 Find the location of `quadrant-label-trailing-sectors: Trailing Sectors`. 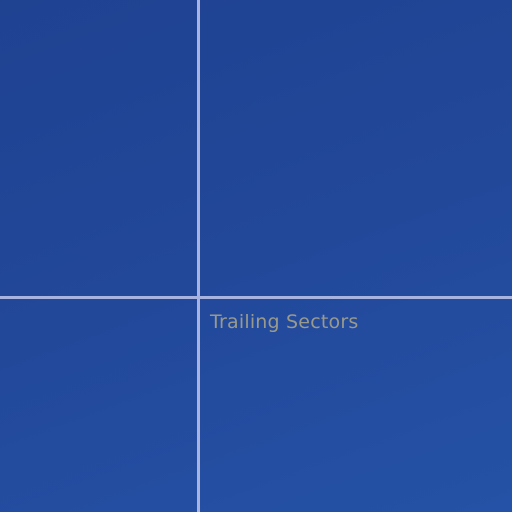

quadrant-label-trailing-sectors: Trailing Sectors is located at coordinates (284, 322).